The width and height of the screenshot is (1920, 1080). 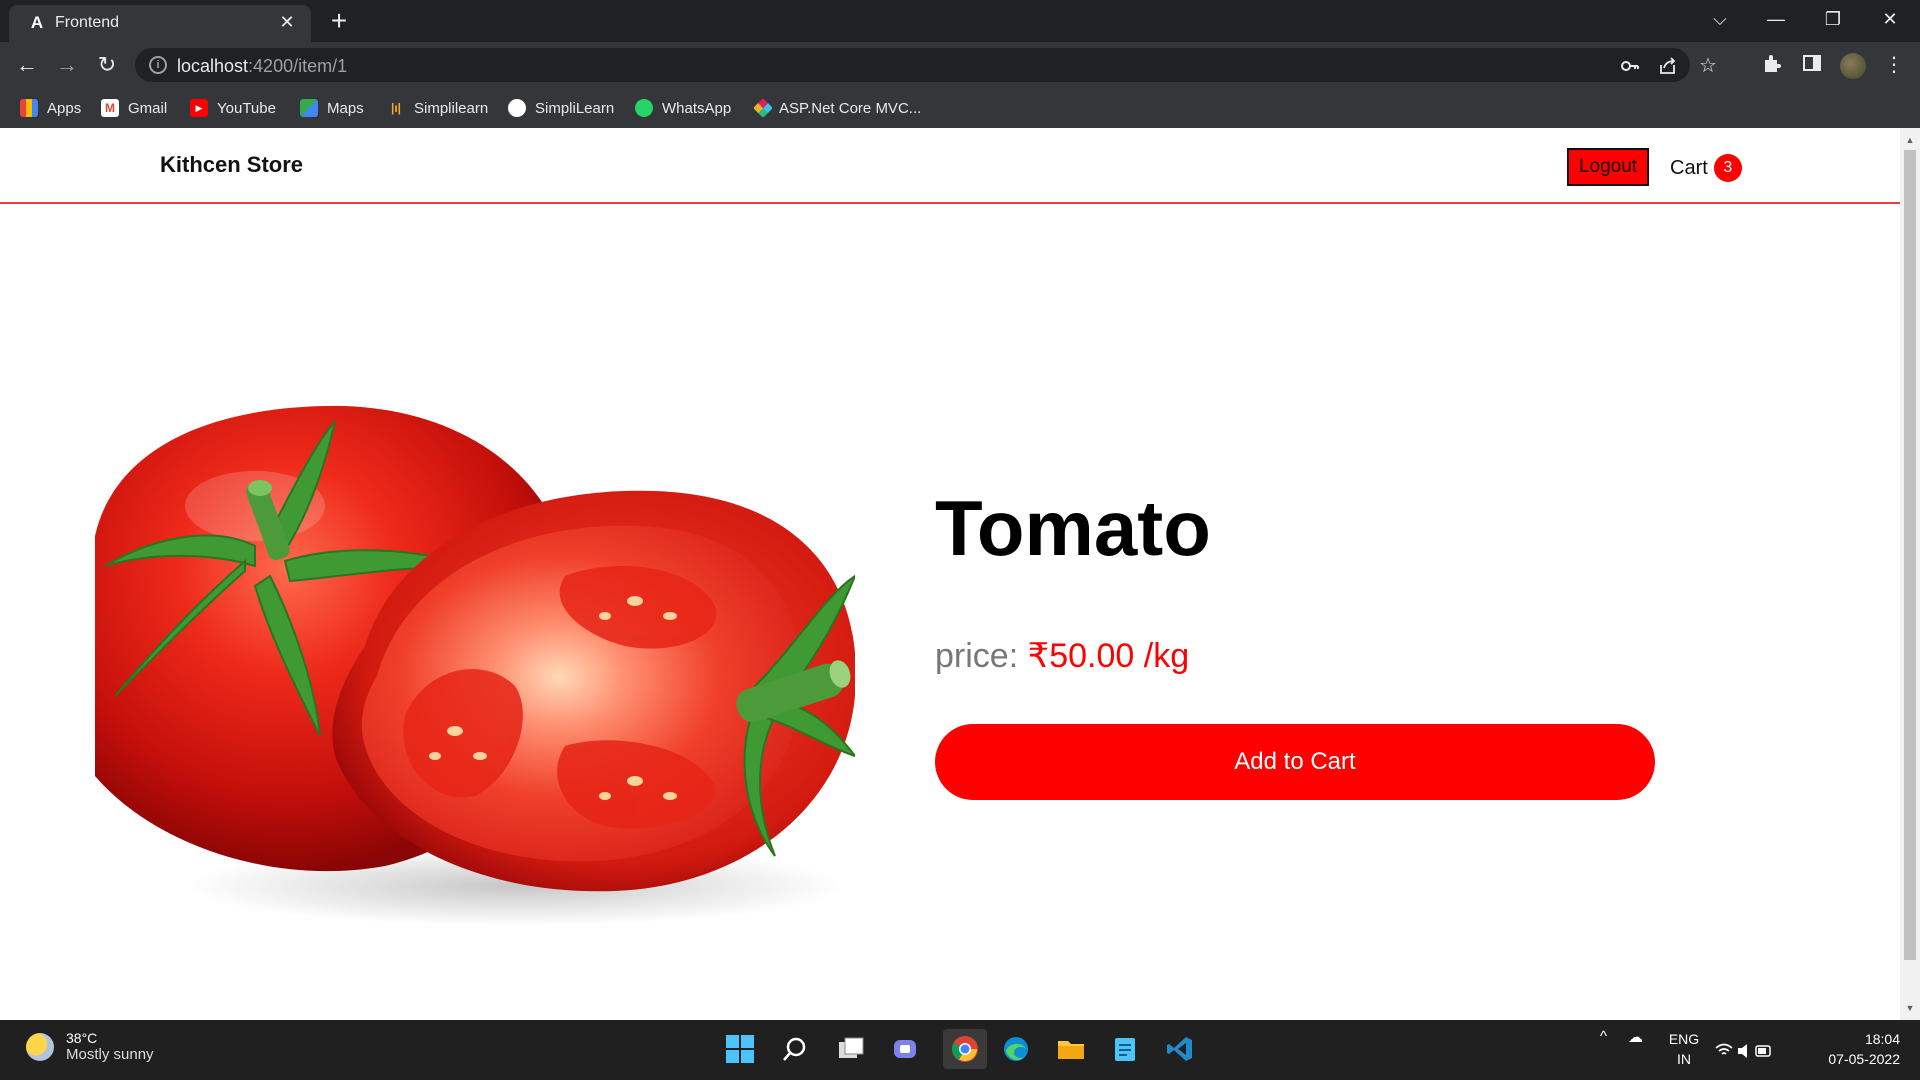 I want to click on scrollbar-thumb, so click(x=1910, y=555).